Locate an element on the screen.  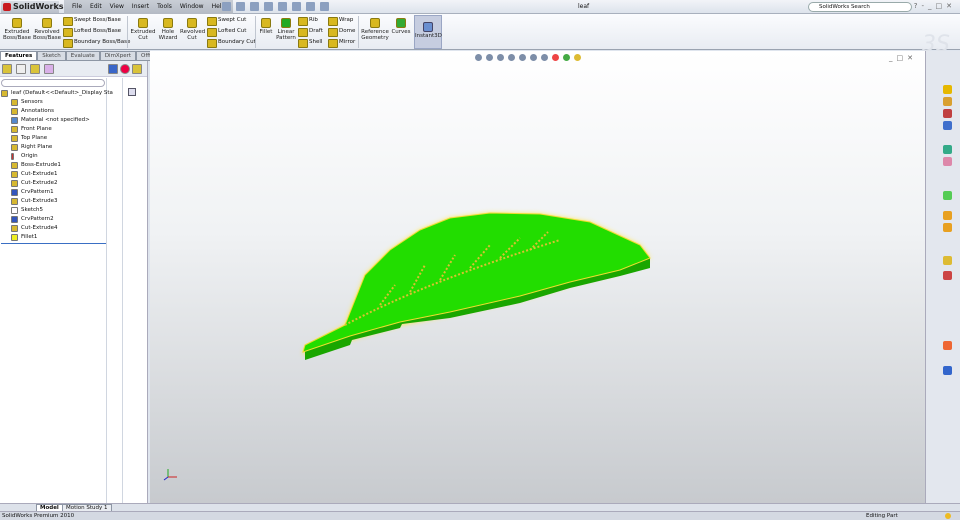
hole-wizard-icon is located at coordinates (168, 23).